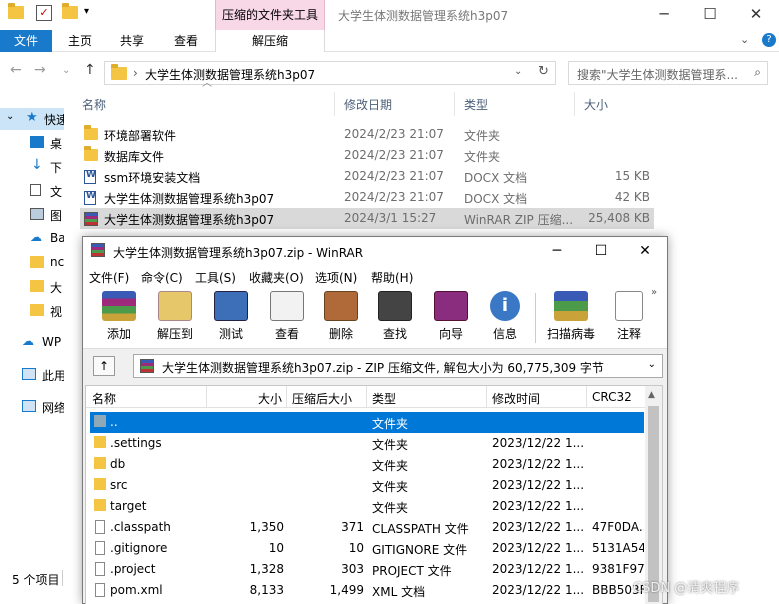  I want to click on virus-scan-button: 扫描病毒, so click(571, 319).